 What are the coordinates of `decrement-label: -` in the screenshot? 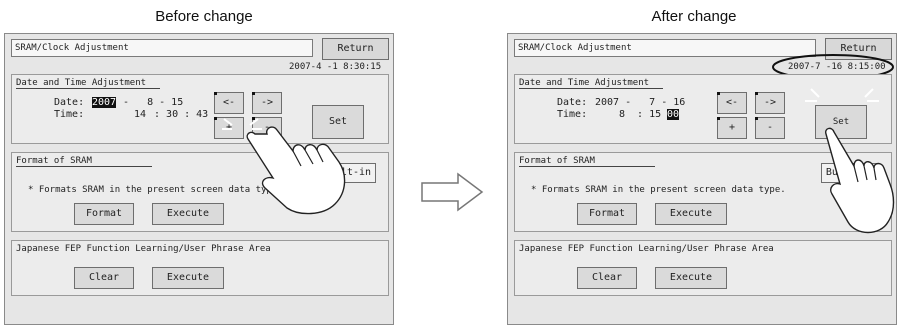 It's located at (770, 127).